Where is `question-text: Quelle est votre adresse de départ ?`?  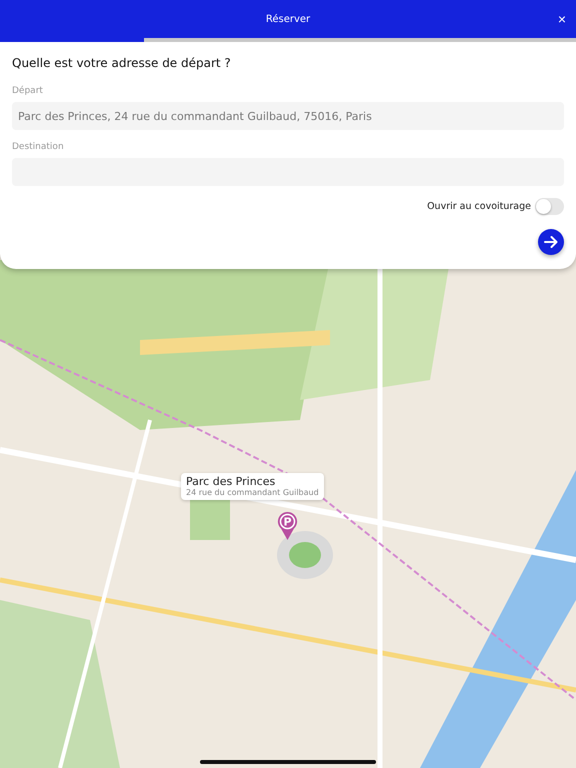 question-text: Quelle est votre adresse de départ ? is located at coordinates (122, 63).